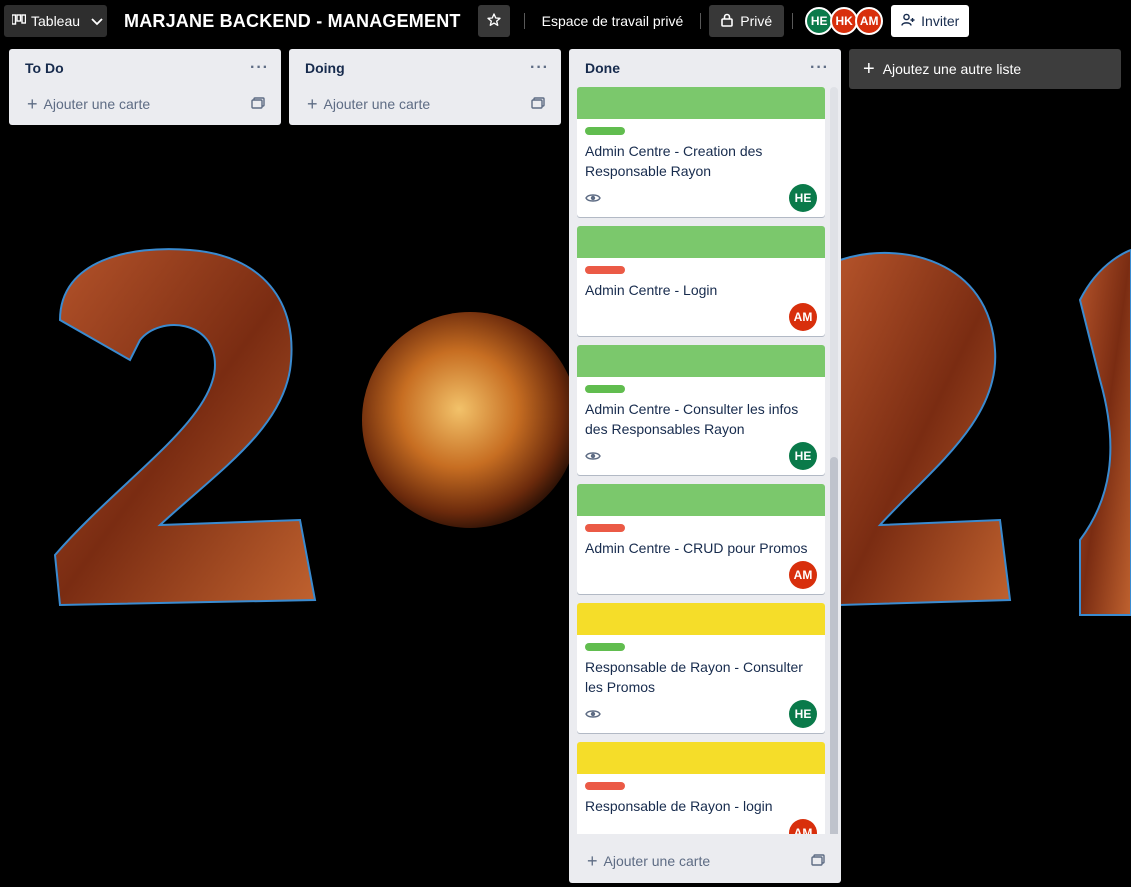  Describe the element at coordinates (1104, 432) in the screenshot. I see `digit-two-edge` at that location.